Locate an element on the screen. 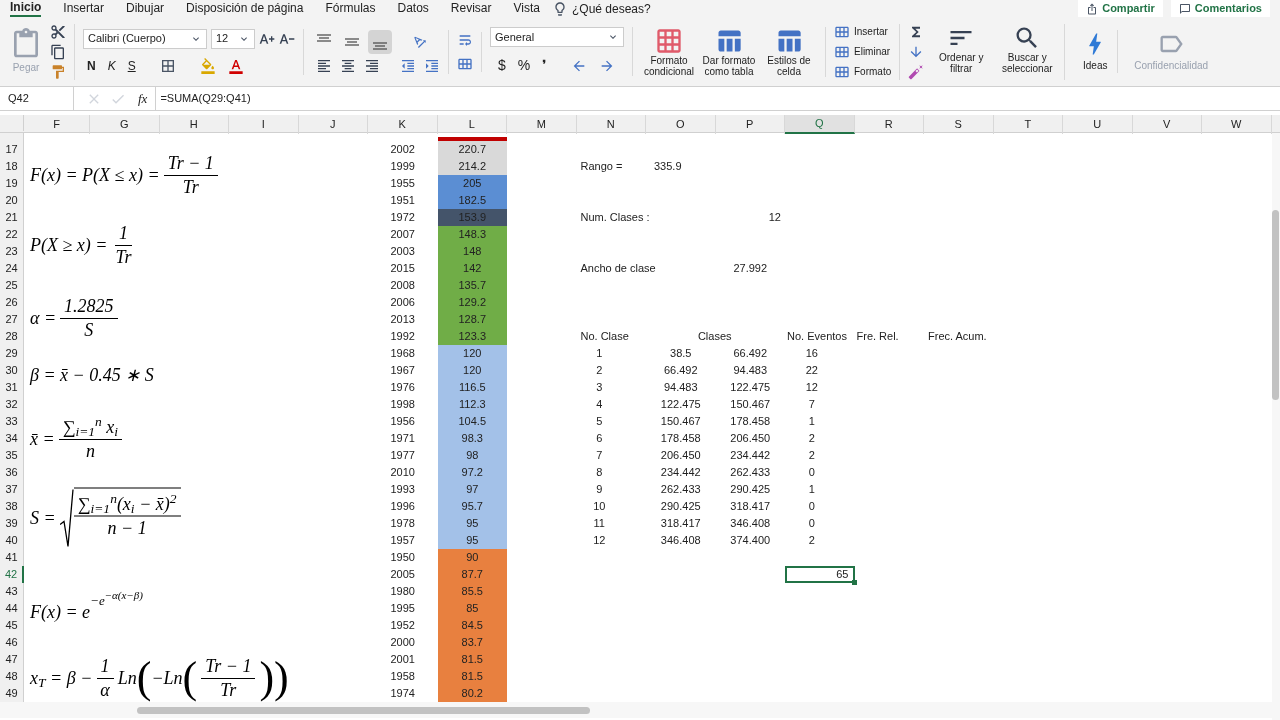  row-header: 34 is located at coordinates (12, 438).